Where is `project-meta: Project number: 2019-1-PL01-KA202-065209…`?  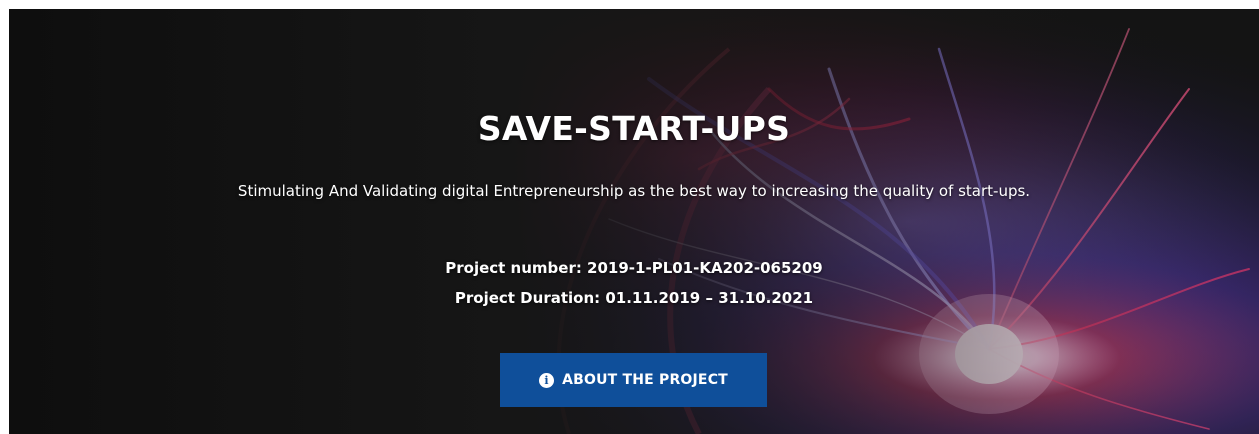 project-meta: Project number: 2019-1-PL01-KA202-065209… is located at coordinates (634, 283).